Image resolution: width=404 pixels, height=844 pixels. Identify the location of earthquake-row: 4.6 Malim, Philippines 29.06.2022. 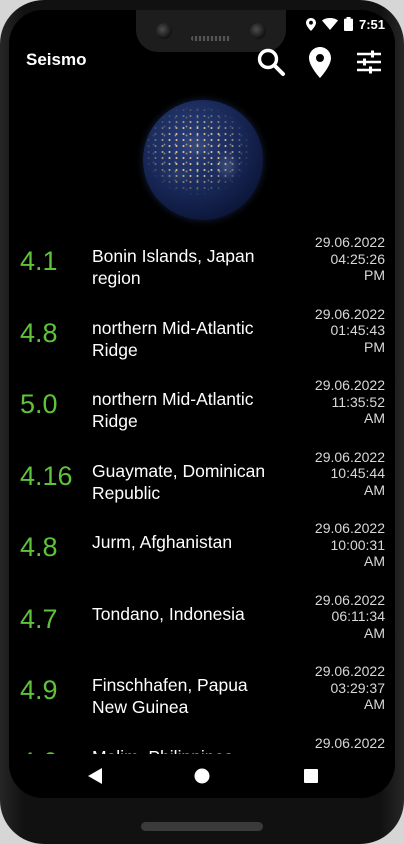
(202, 743).